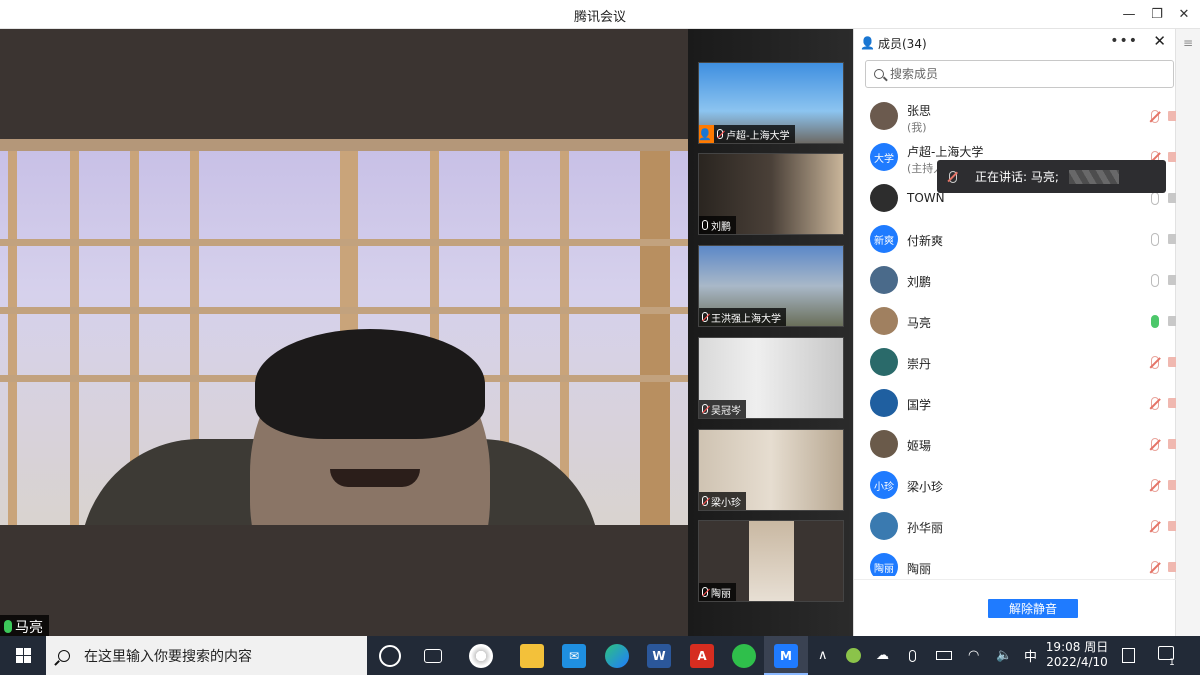 The height and width of the screenshot is (675, 1200). Describe the element at coordinates (574, 656) in the screenshot. I see `mail-icon: ✉` at that location.